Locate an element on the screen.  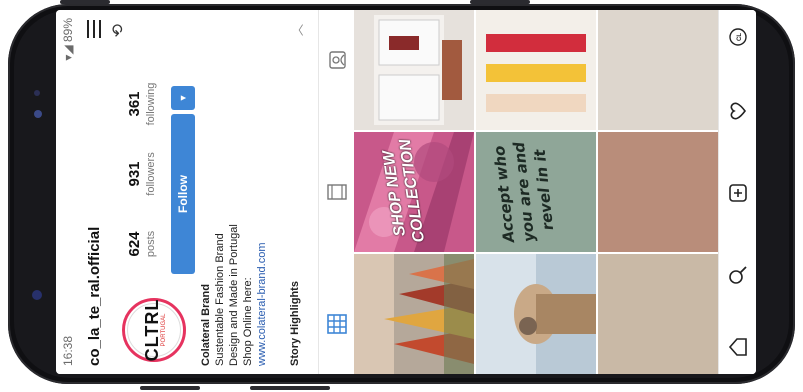
profile-tabs is located at coordinates (336, 192).